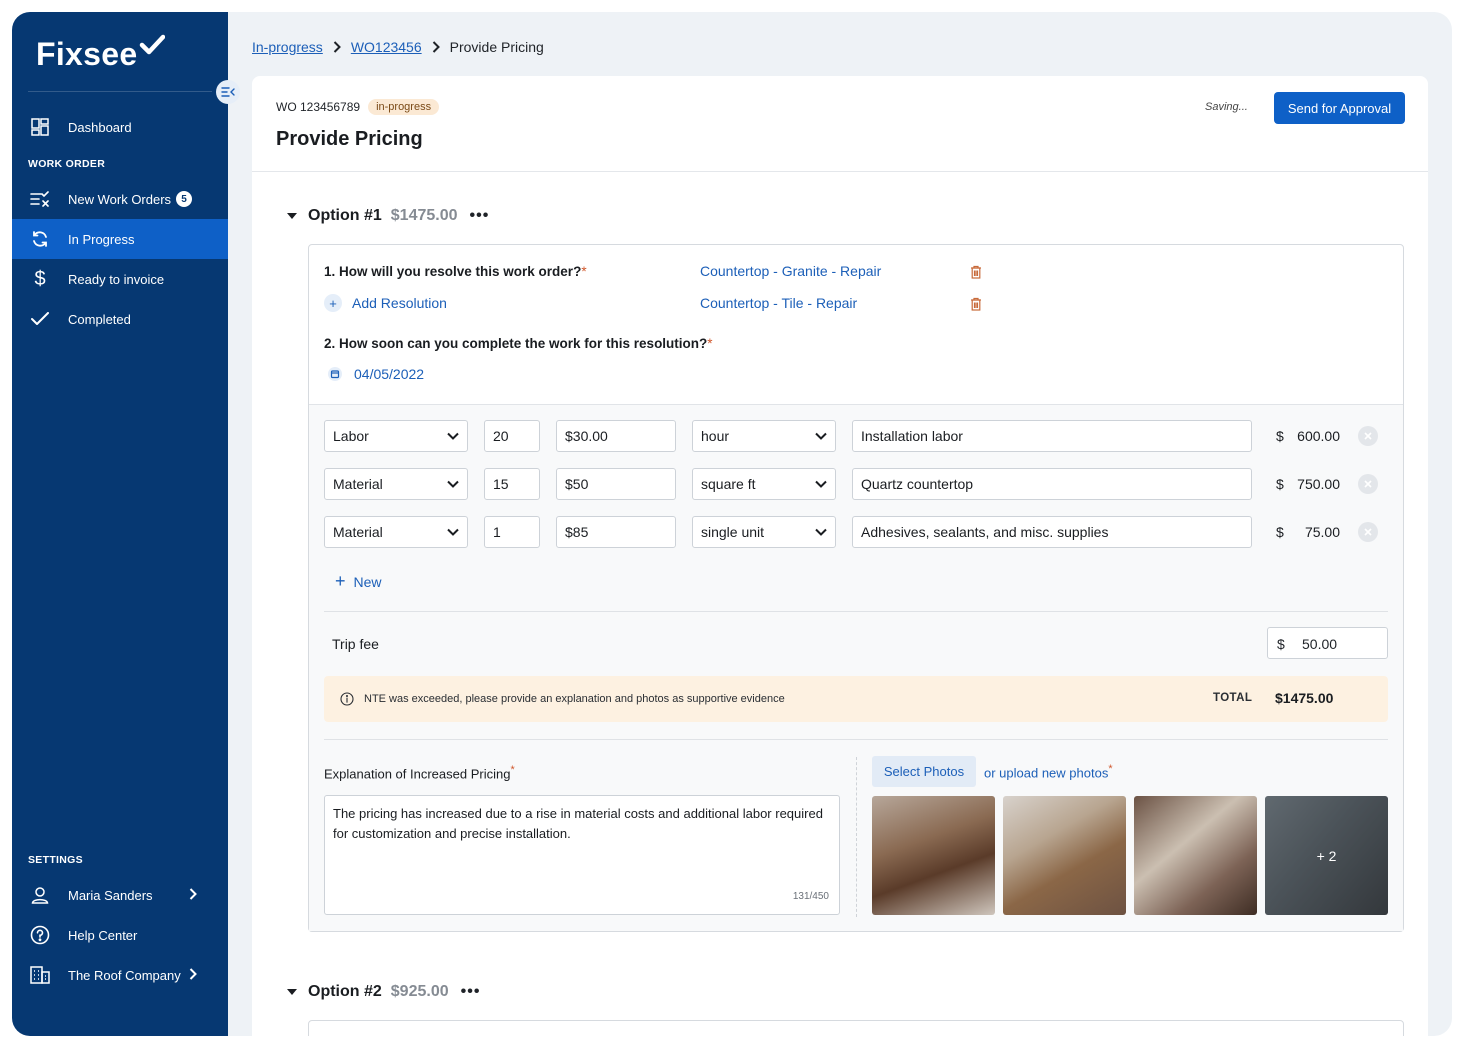 The width and height of the screenshot is (1464, 1048). I want to click on breadcrumb-work-order-link: WO123456, so click(386, 47).